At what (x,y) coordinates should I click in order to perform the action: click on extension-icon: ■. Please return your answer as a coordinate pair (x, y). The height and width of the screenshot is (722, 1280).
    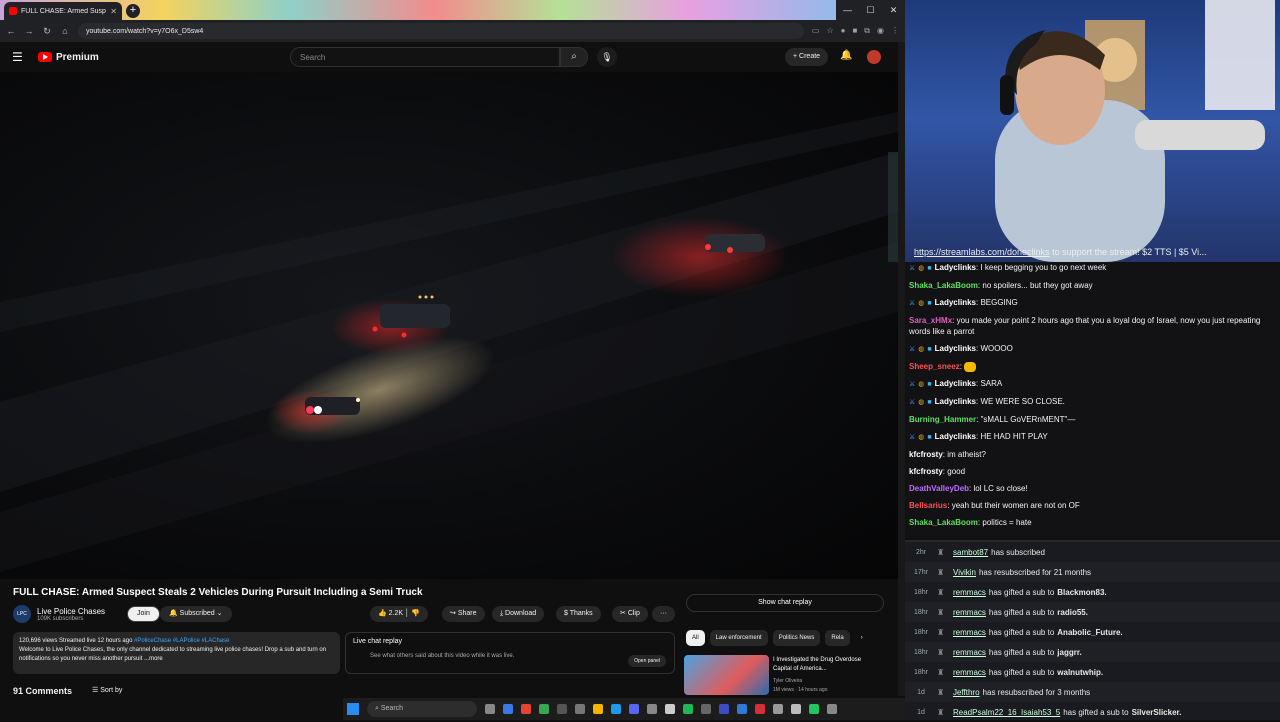
    Looking at the image, I should click on (854, 31).